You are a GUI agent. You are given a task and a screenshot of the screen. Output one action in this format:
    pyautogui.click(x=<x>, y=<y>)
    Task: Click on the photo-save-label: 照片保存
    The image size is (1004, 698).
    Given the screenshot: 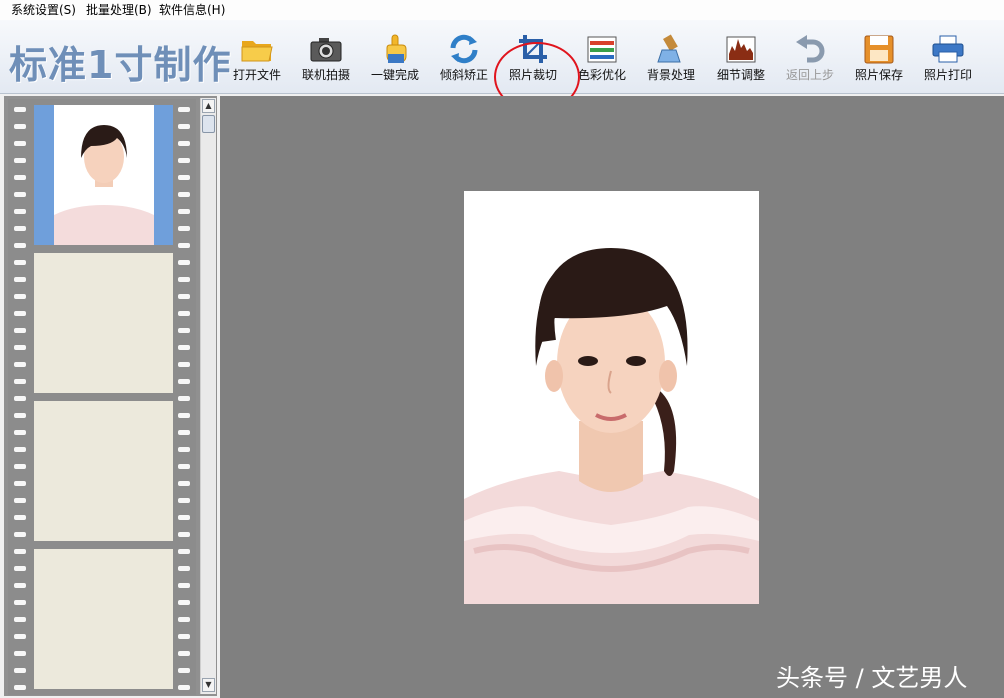 What is the action you would take?
    pyautogui.click(x=878, y=75)
    